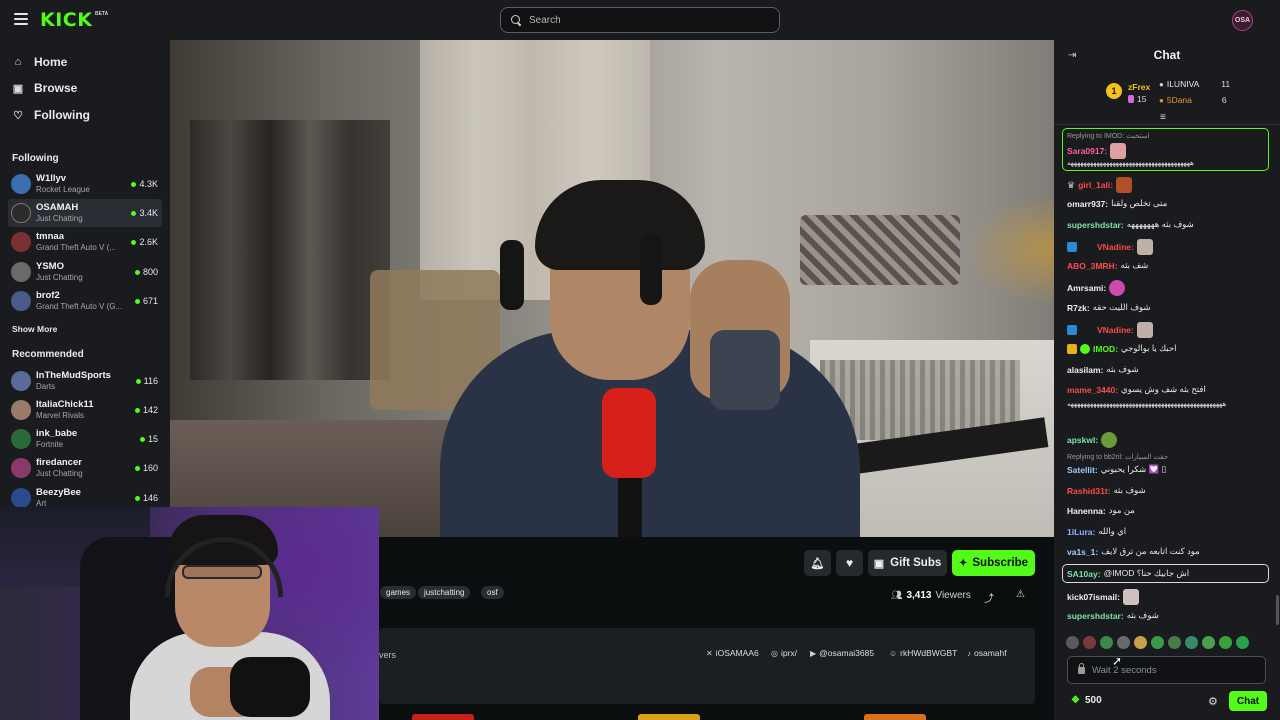 This screenshot has height=720, width=1280. I want to click on chat-username: 1iLura:, so click(1081, 532).